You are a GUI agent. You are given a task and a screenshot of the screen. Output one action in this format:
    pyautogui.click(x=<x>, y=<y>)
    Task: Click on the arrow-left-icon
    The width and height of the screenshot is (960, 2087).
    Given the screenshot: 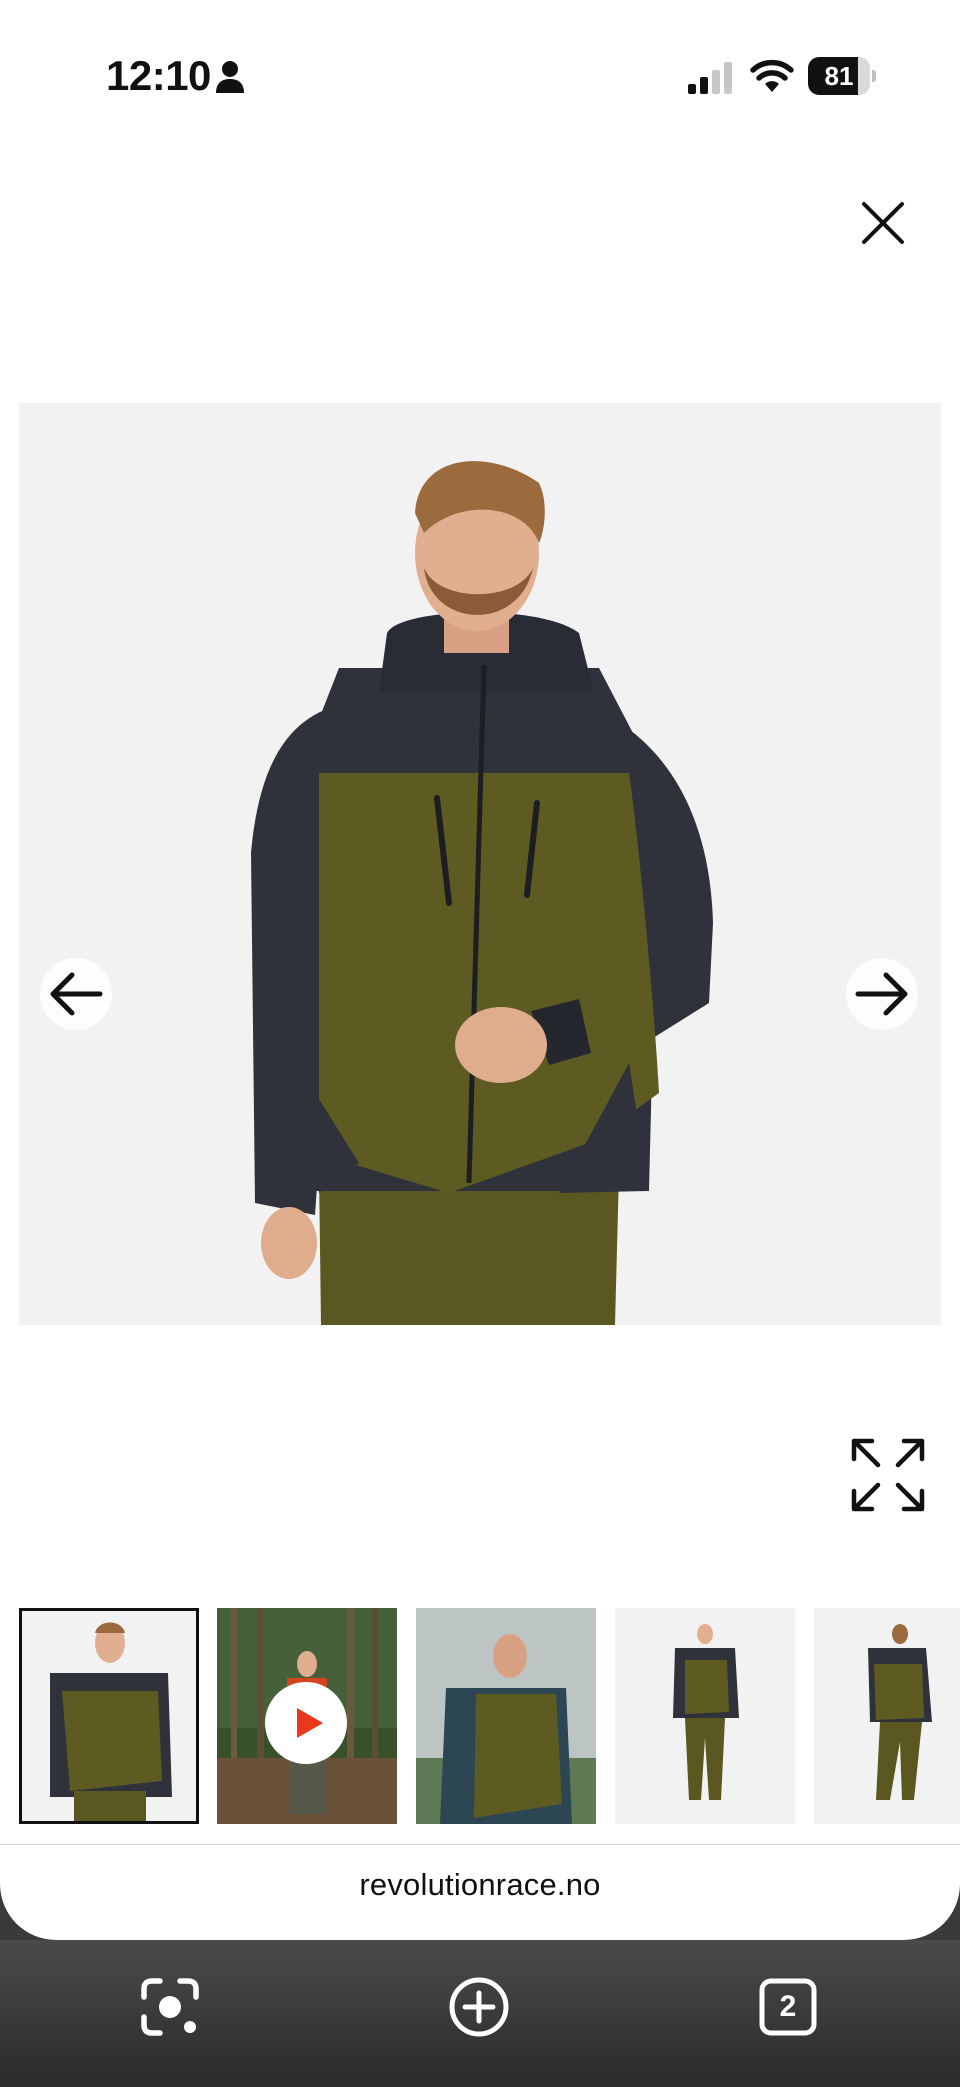 What is the action you would take?
    pyautogui.click(x=76, y=994)
    